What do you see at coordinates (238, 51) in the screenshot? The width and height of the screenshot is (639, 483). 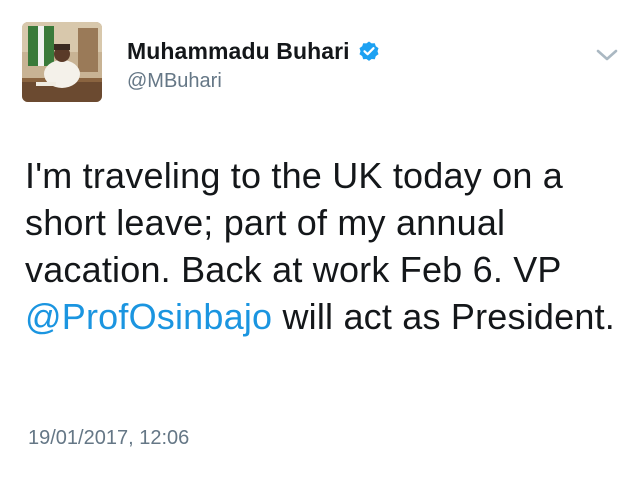 I see `display-name: Muhammadu Buhari` at bounding box center [238, 51].